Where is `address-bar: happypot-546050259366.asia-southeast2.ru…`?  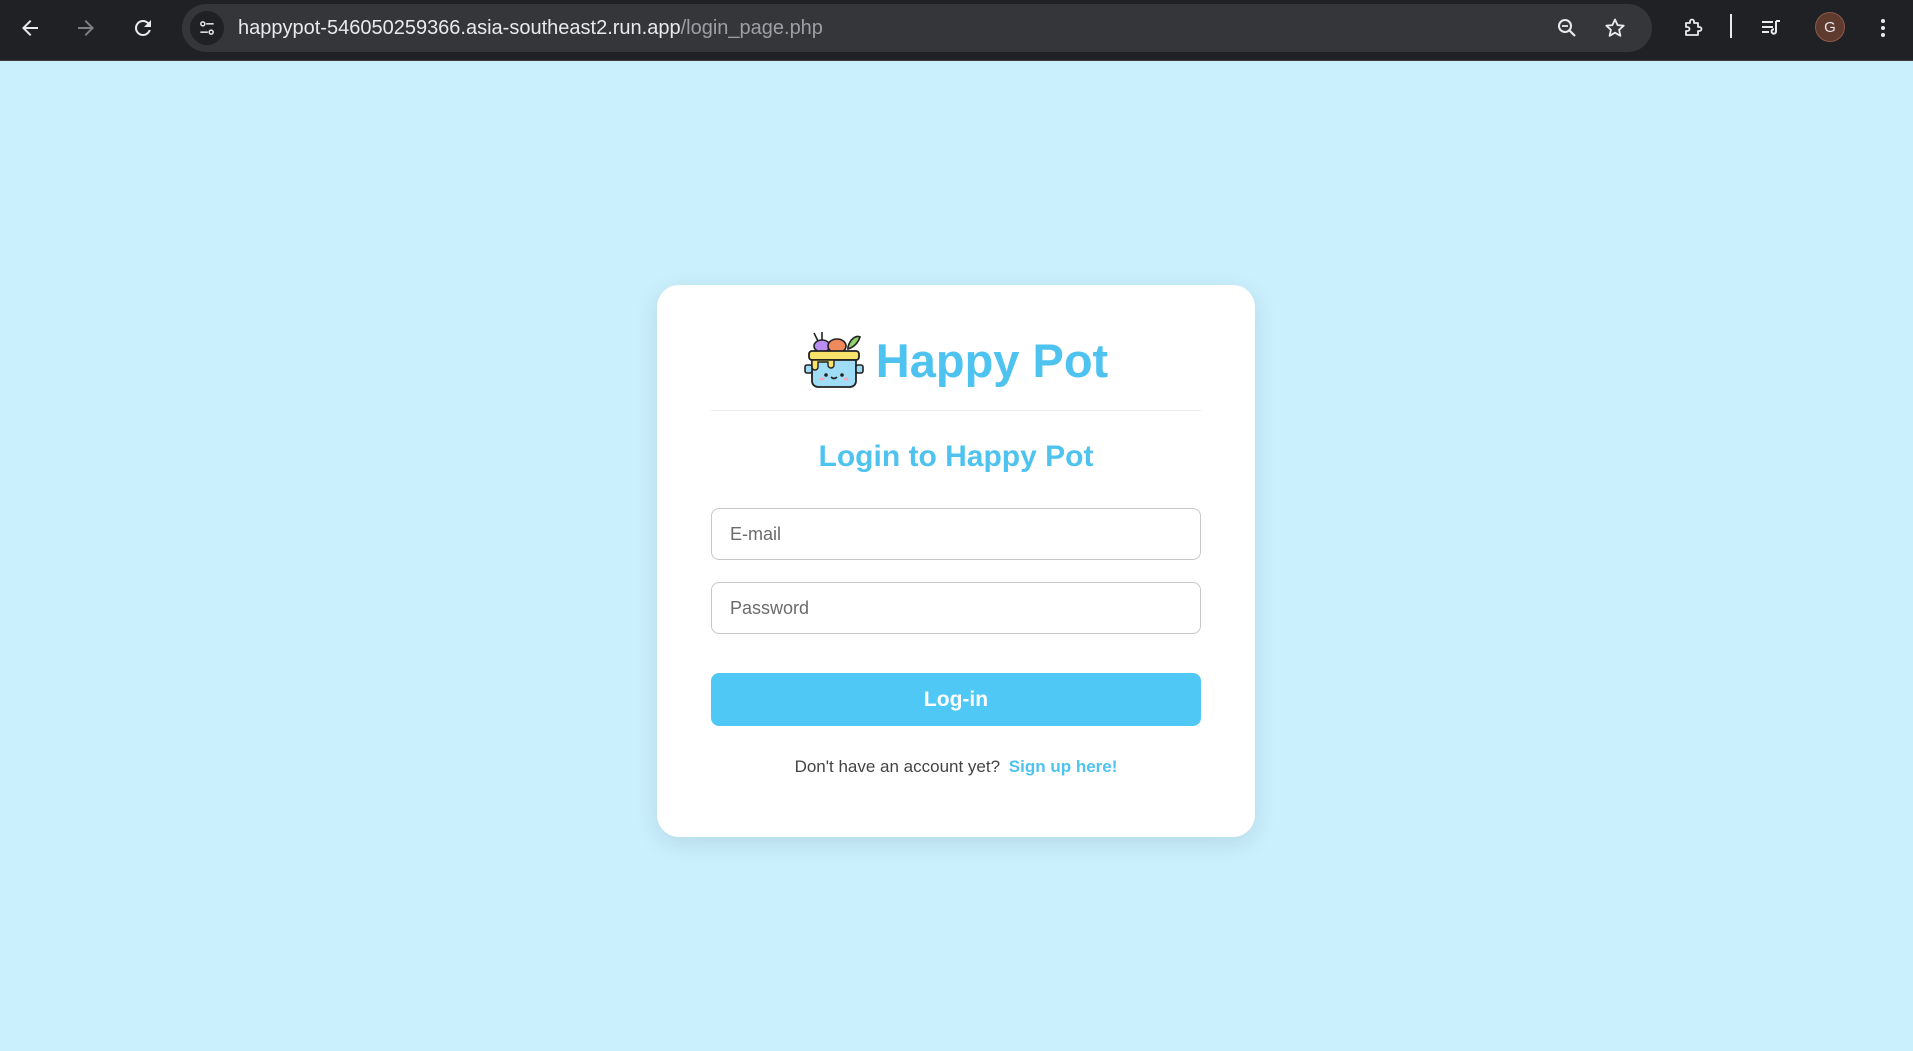 address-bar: happypot-546050259366.asia-southeast2.ru… is located at coordinates (917, 28).